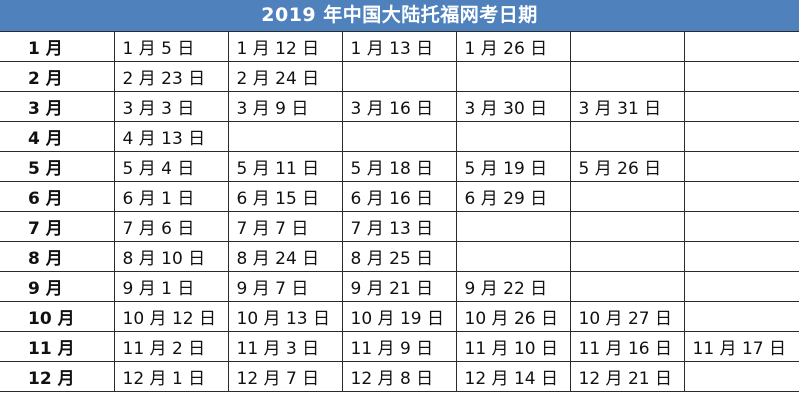  I want to click on date-cell: 1 月 26 日, so click(513, 46).